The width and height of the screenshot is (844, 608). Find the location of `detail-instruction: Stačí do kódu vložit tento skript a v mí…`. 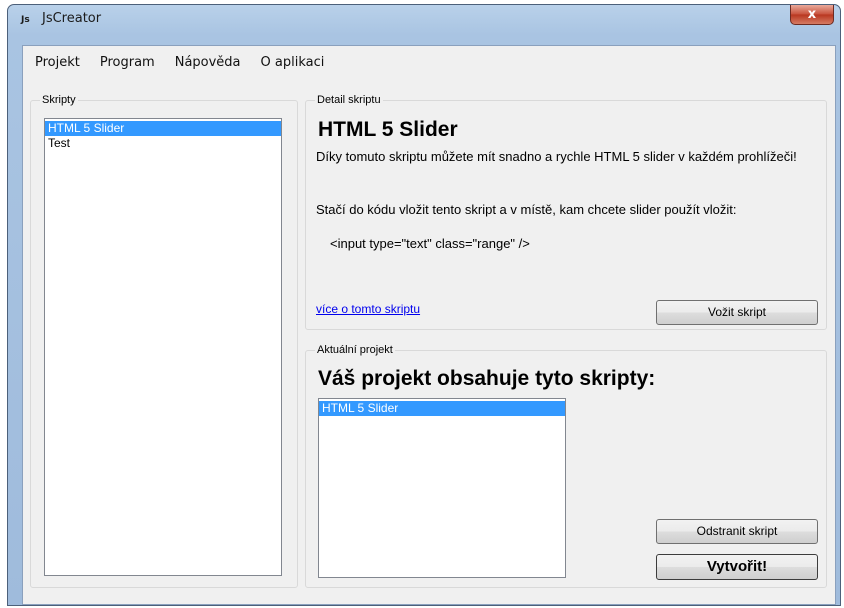

detail-instruction: Stačí do kódu vložit tento skript a v mí… is located at coordinates (526, 209).